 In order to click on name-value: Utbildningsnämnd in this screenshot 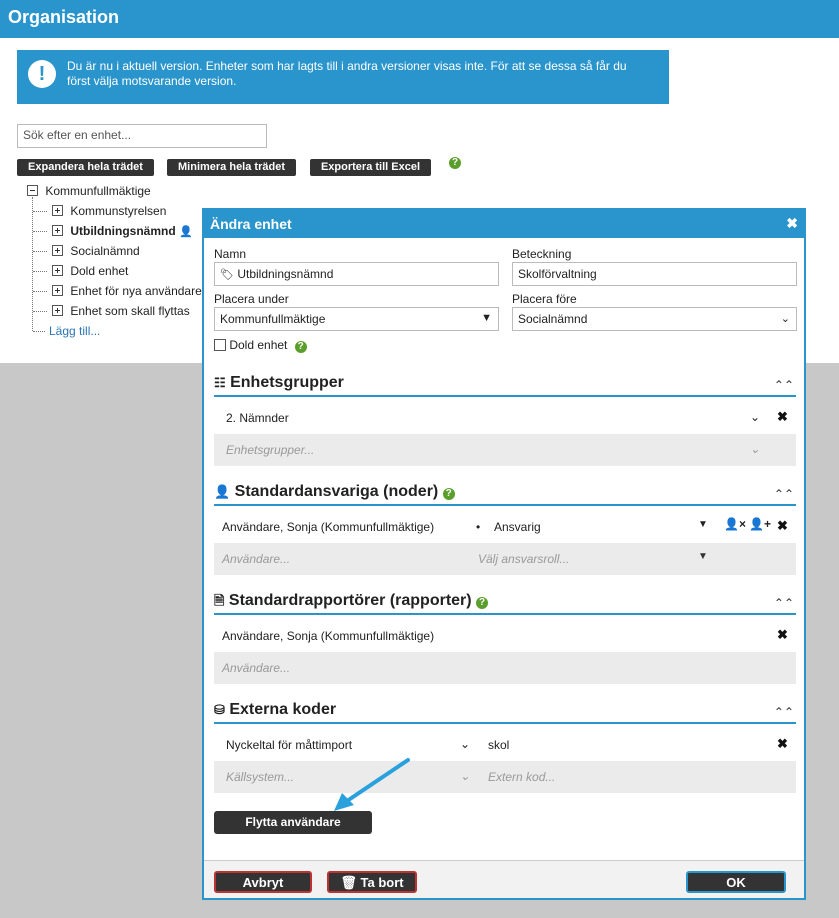, I will do `click(285, 274)`.